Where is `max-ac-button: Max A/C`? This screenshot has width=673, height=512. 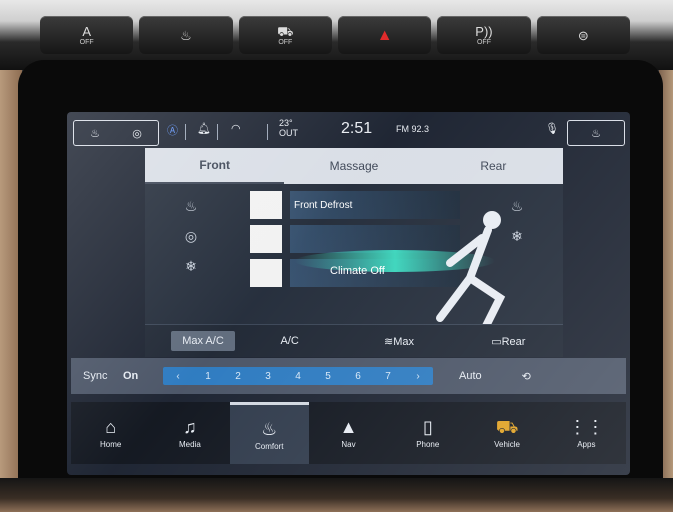
max-ac-button: Max A/C is located at coordinates (203, 341).